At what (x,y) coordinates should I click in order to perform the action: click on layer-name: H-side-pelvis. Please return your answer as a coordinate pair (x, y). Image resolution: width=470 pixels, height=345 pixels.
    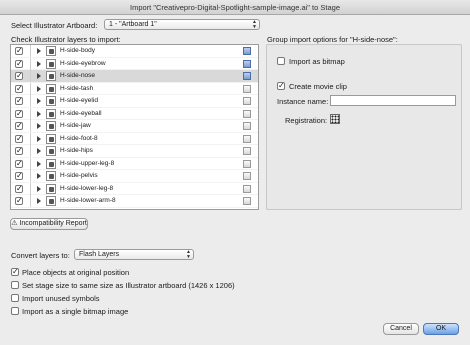
    Looking at the image, I should click on (79, 175).